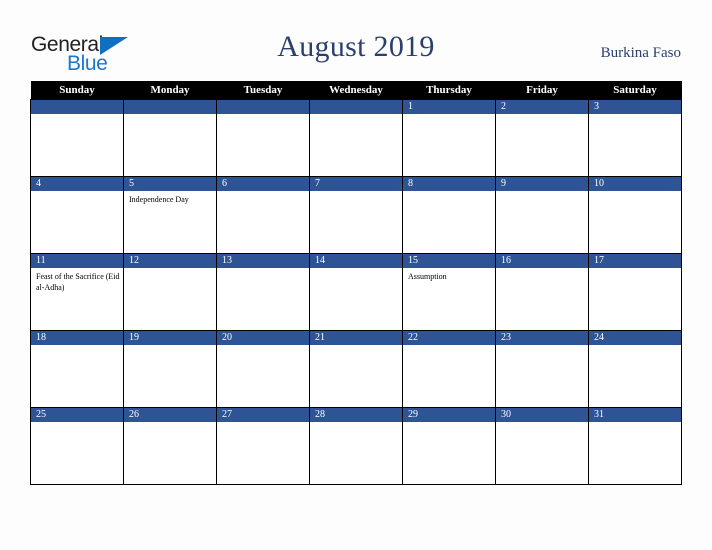  I want to click on calendar-day-cell: 20, so click(263, 369).